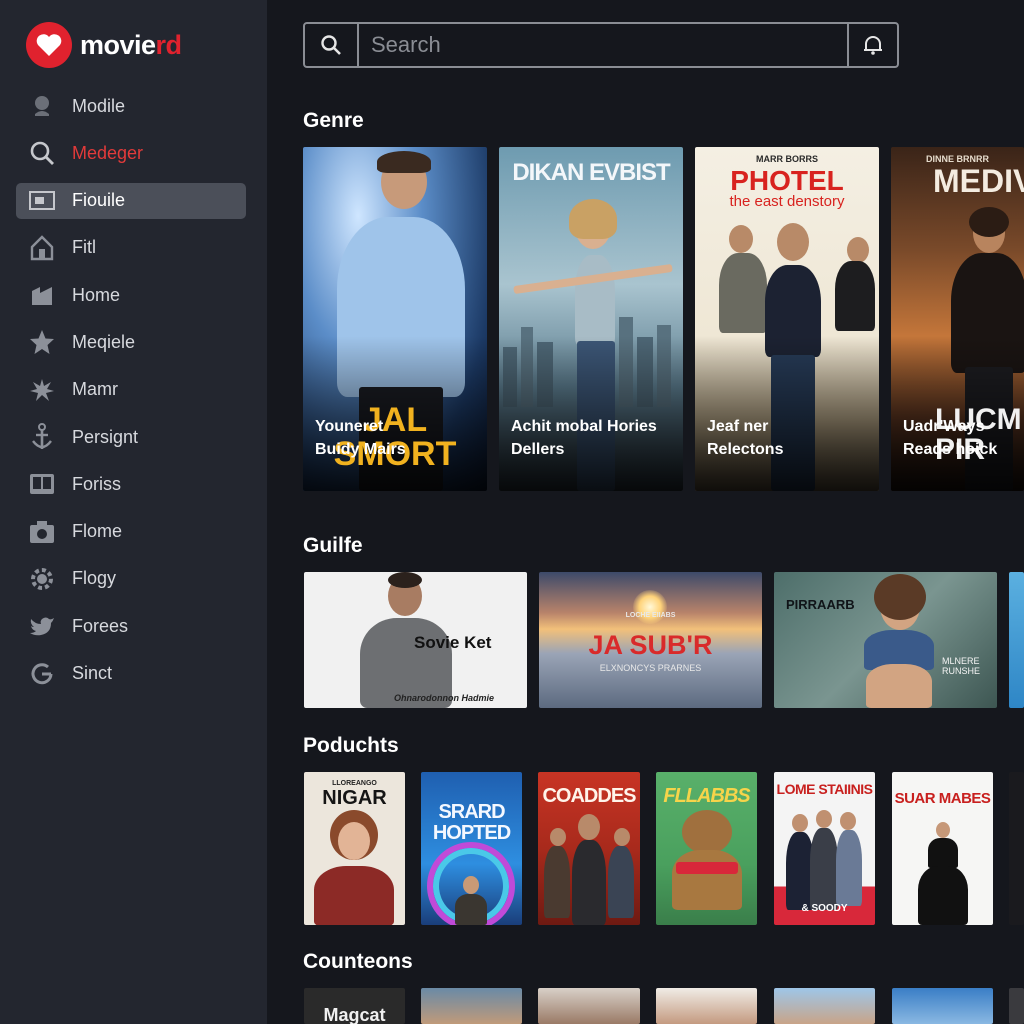  What do you see at coordinates (104, 341) in the screenshot?
I see `sidebar-item-label: Meqiele` at bounding box center [104, 341].